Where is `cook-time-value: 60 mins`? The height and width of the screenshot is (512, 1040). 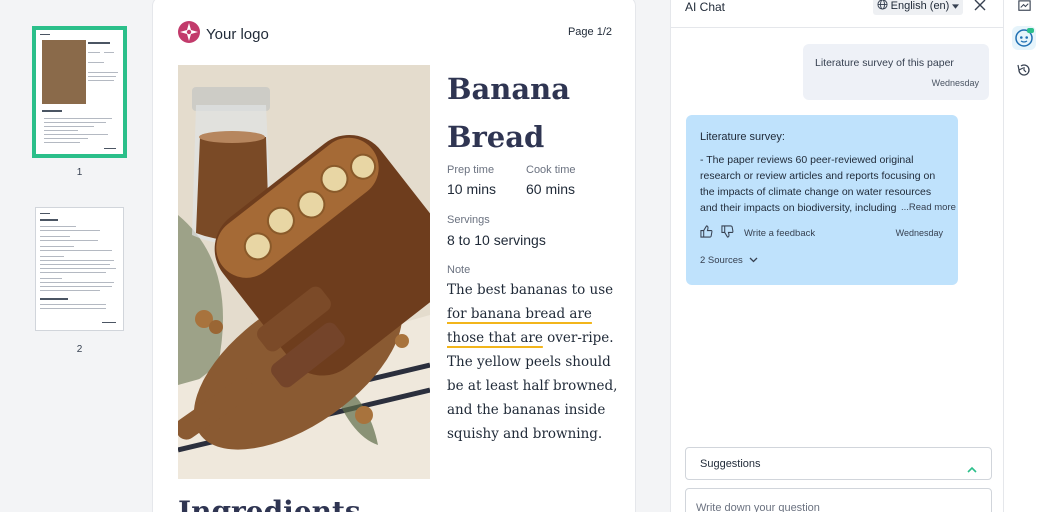
cook-time-value: 60 mins is located at coordinates (551, 189).